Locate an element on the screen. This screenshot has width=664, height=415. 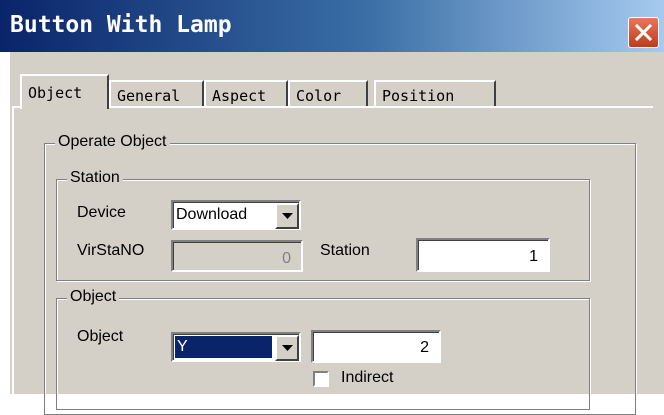
object-type-value: Y is located at coordinates (223, 347).